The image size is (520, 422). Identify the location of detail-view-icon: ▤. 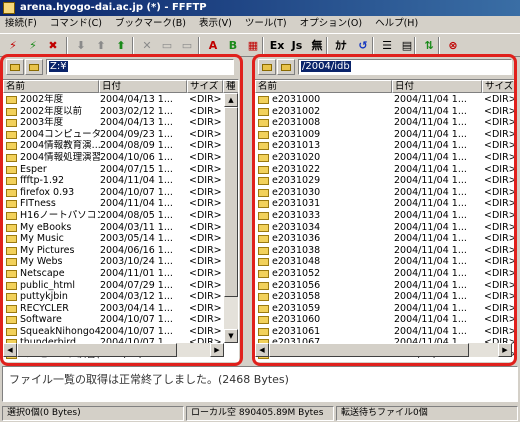
(407, 45).